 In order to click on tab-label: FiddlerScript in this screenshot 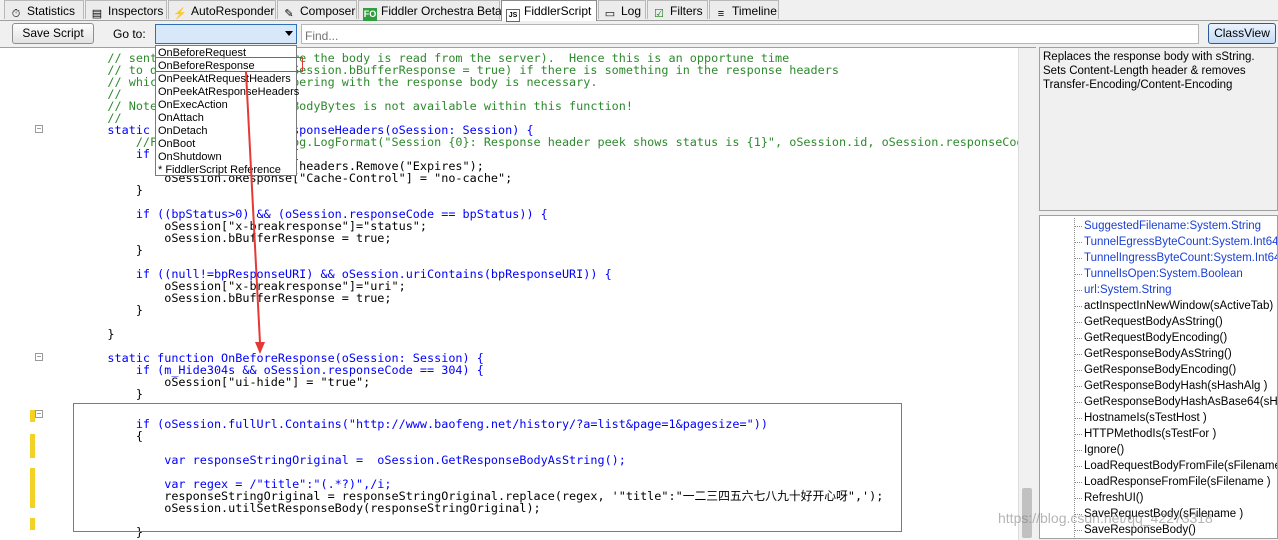, I will do `click(558, 11)`.